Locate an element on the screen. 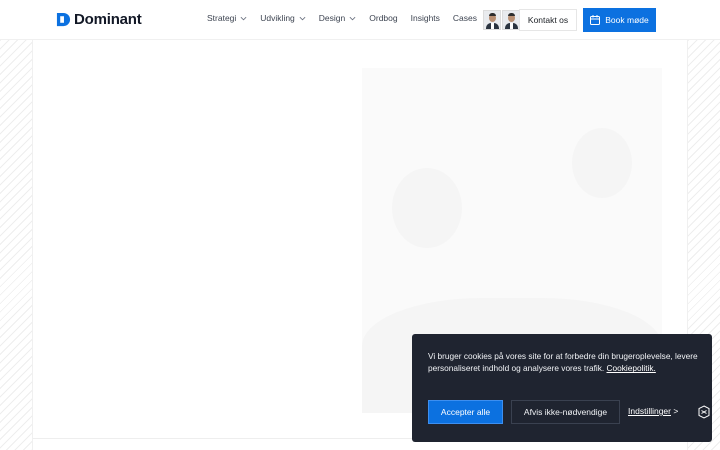 The image size is (720, 450). calendar-icon is located at coordinates (595, 20).